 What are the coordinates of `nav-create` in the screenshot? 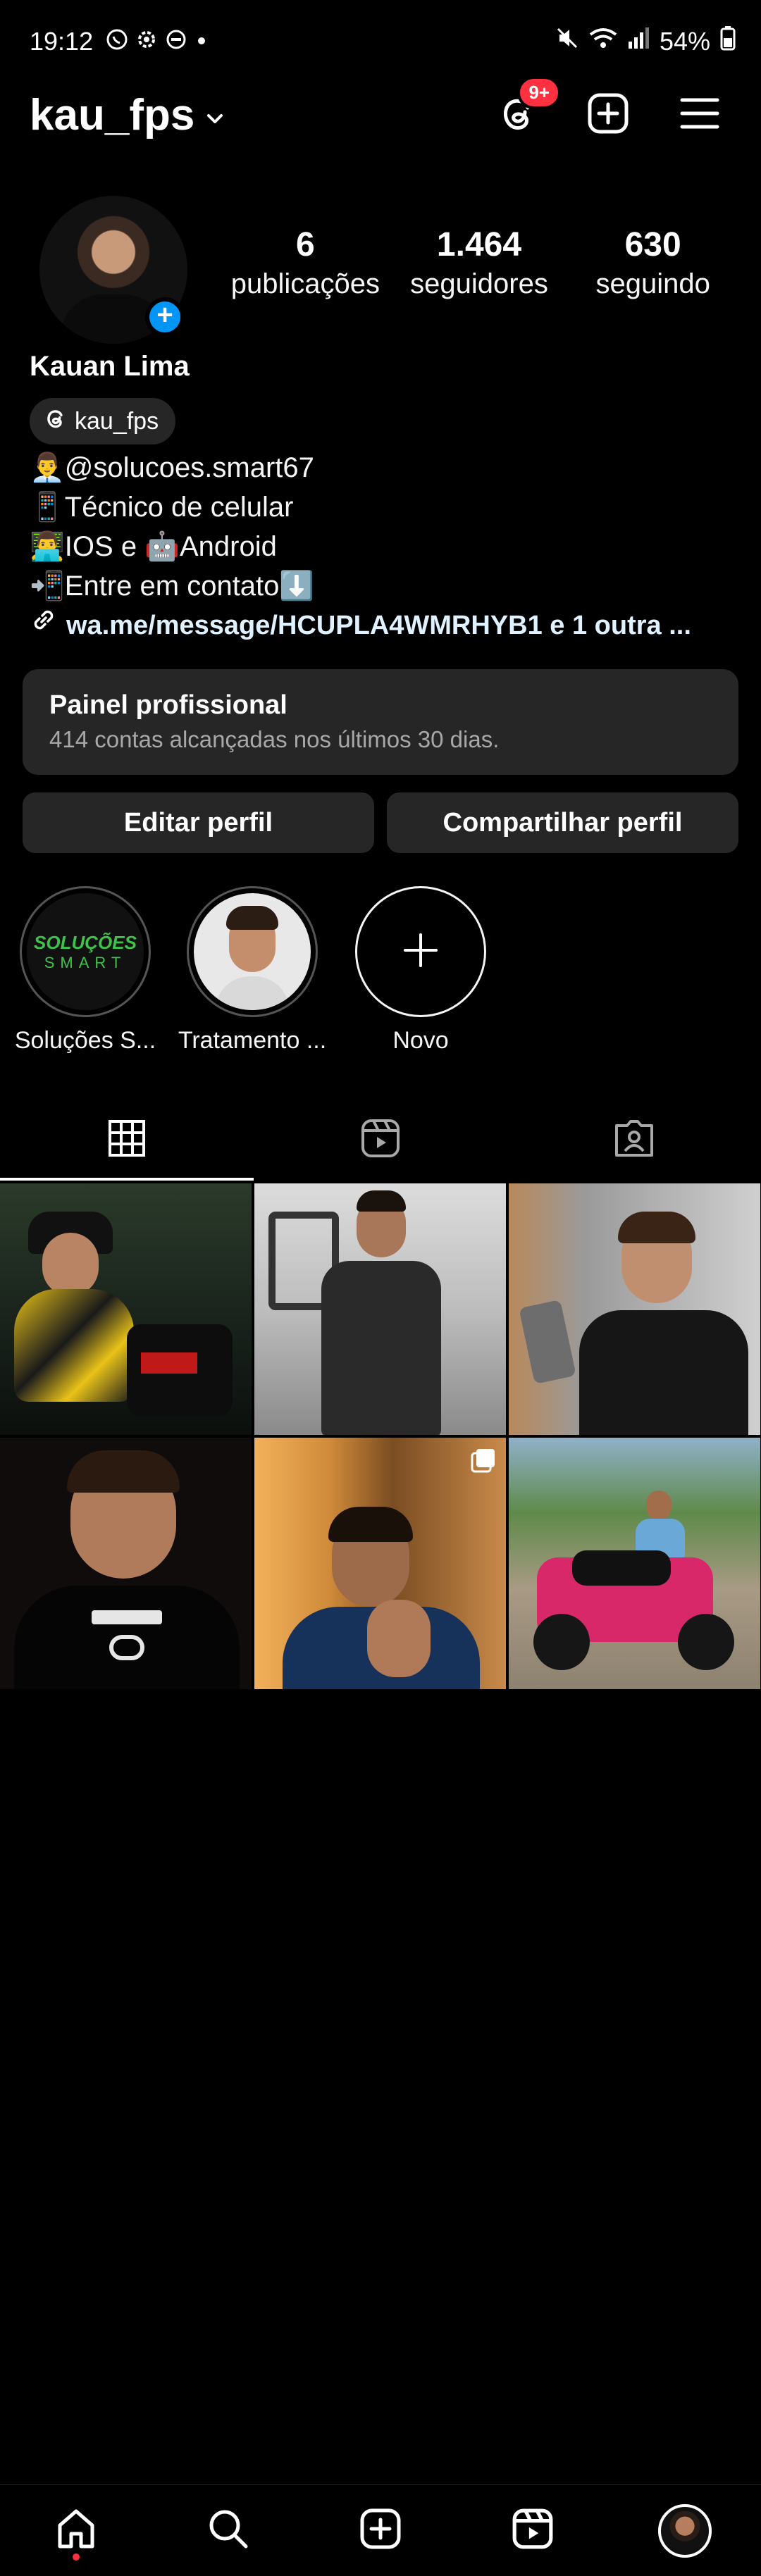 It's located at (380, 2530).